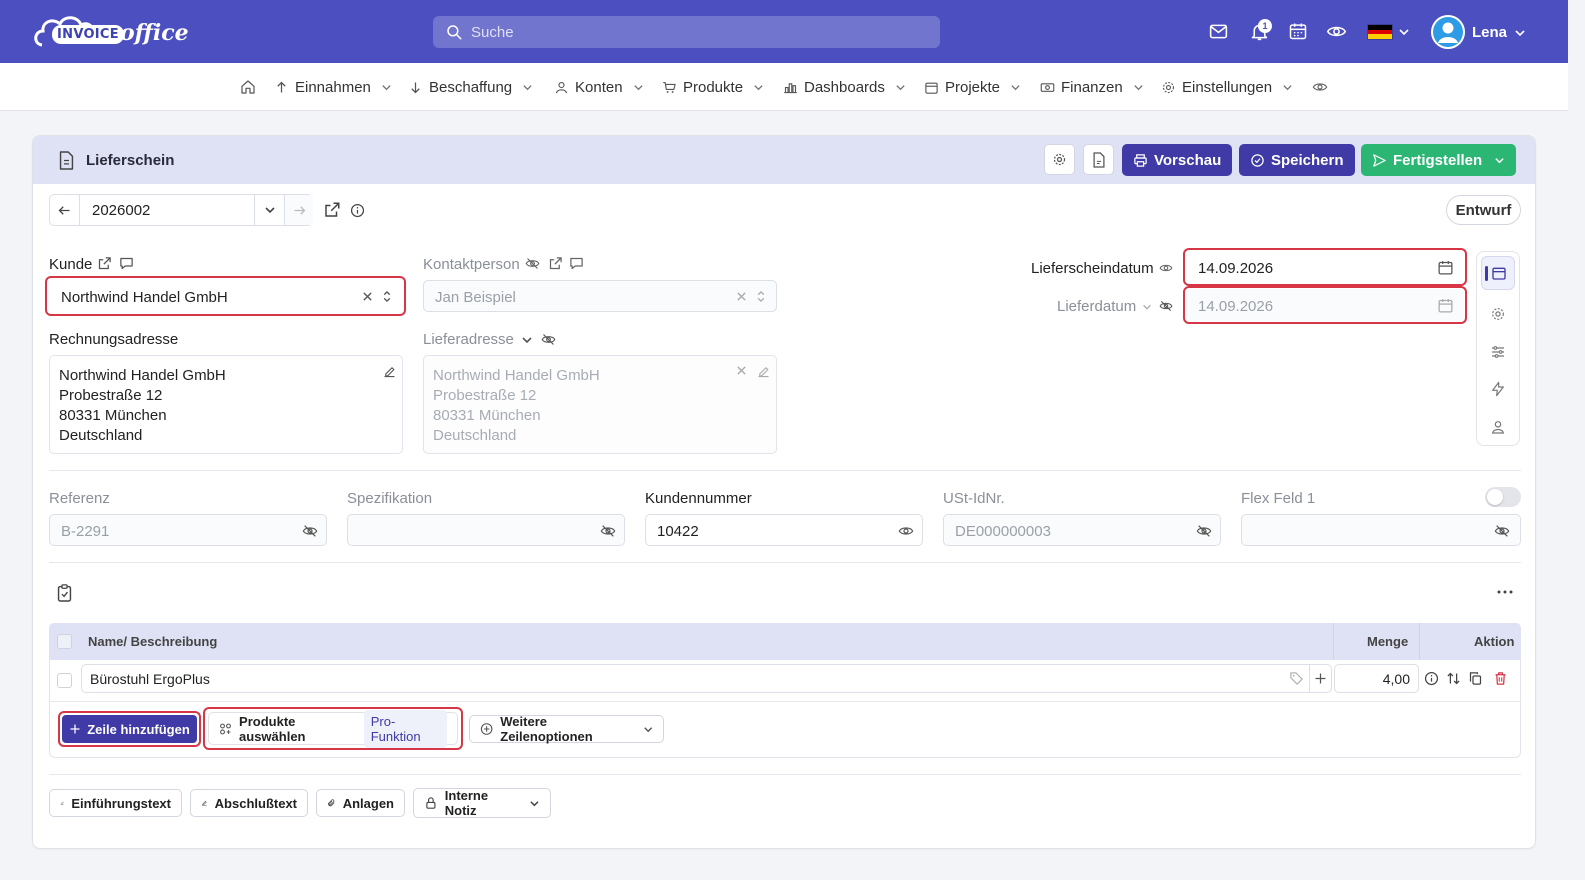  What do you see at coordinates (1448, 32) in the screenshot?
I see `avatar` at bounding box center [1448, 32].